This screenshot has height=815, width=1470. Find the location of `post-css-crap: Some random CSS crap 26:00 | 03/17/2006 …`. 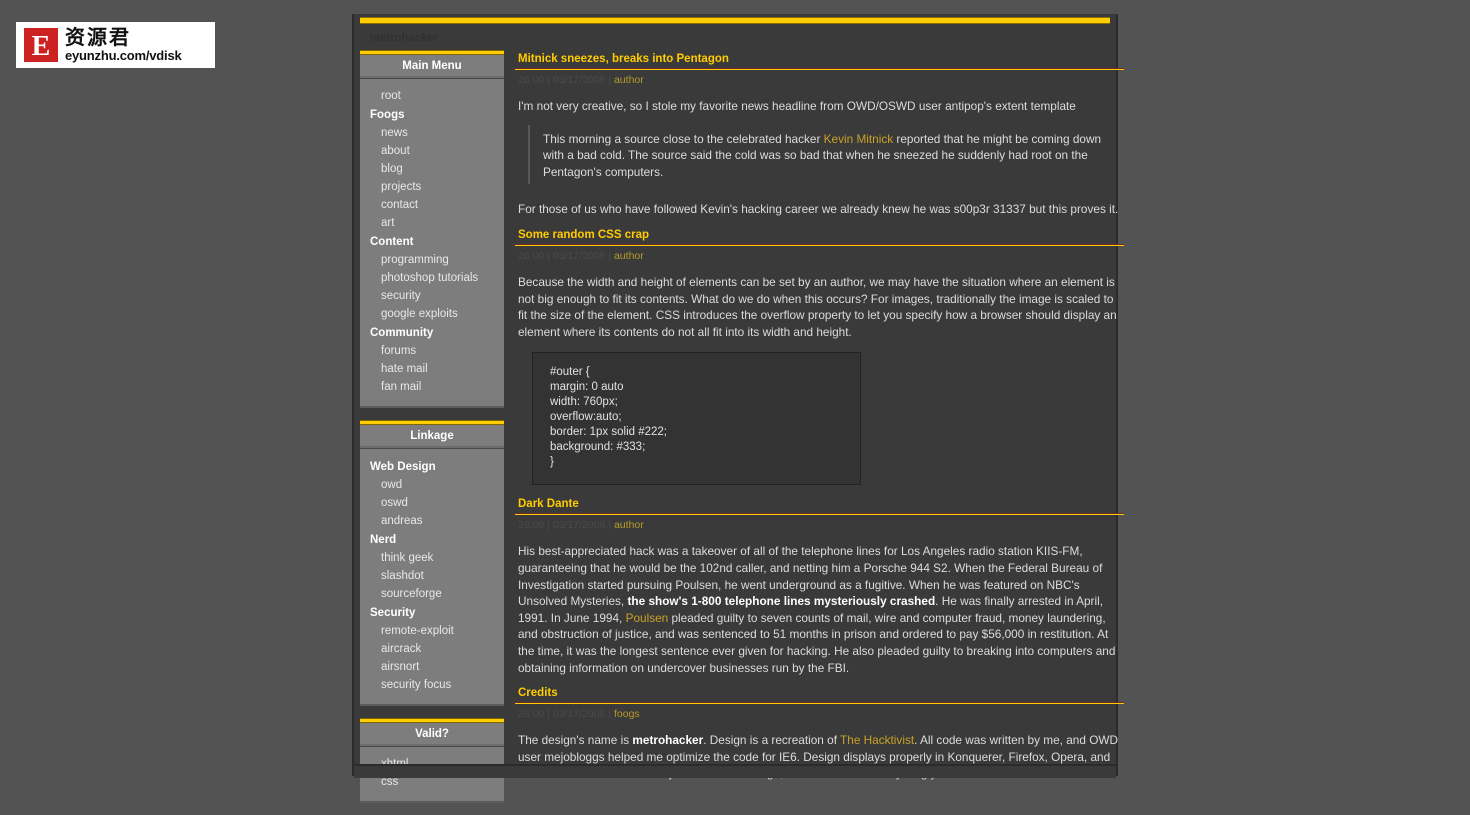

post-css-crap: Some random CSS crap 26:00 | 03/17/2006 … is located at coordinates (819, 356).